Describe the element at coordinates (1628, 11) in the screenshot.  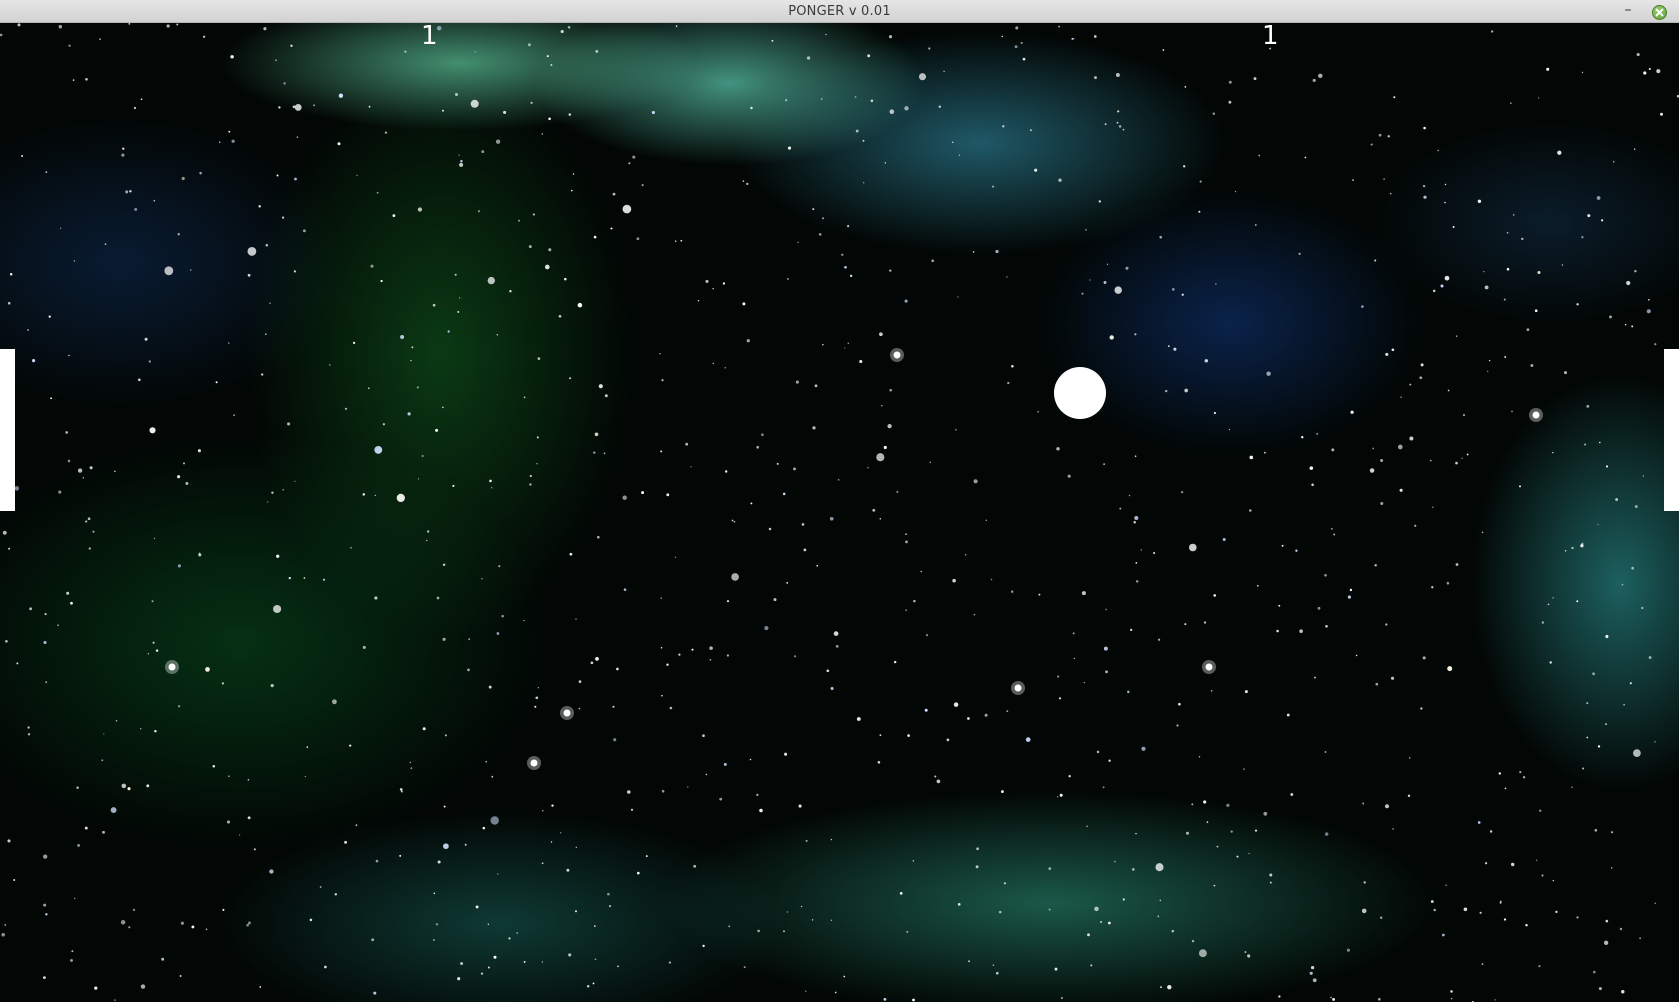
I see `minimize-button: –` at that location.